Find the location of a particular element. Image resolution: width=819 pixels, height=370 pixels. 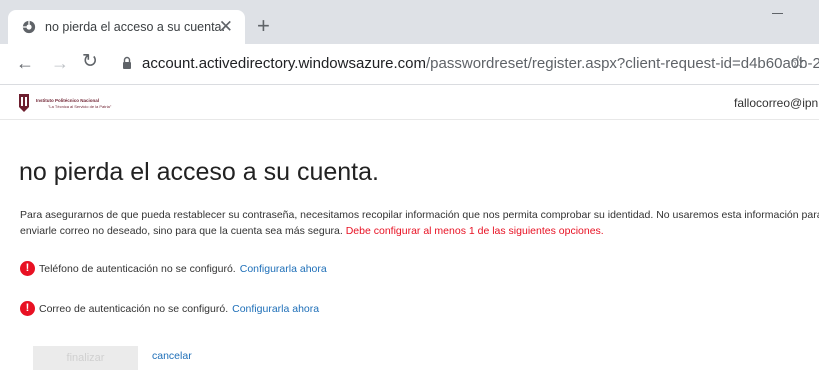

page-title: no pierda el acceso a su cuenta. is located at coordinates (199, 172).